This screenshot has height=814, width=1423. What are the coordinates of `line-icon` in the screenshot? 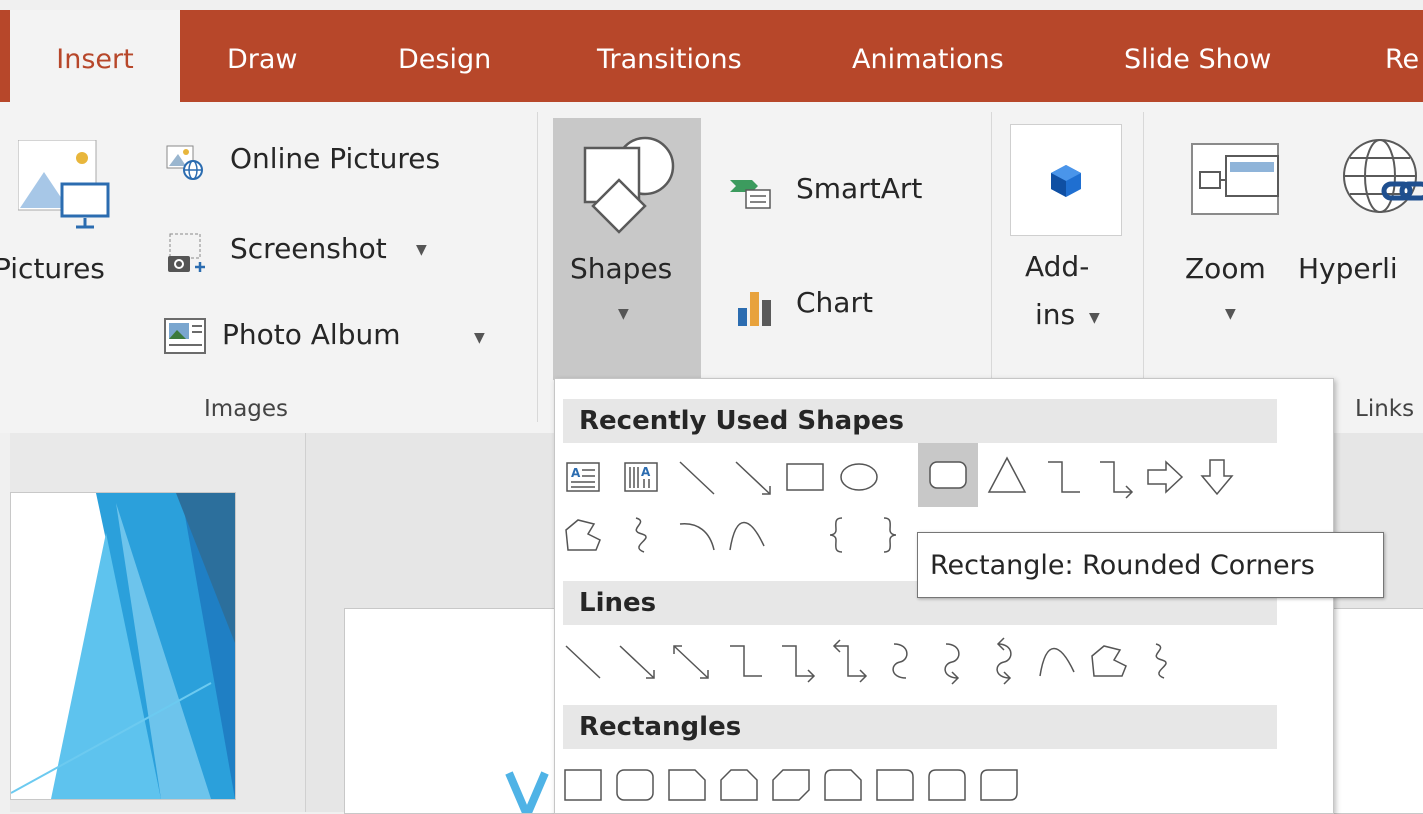 It's located at (697, 478).